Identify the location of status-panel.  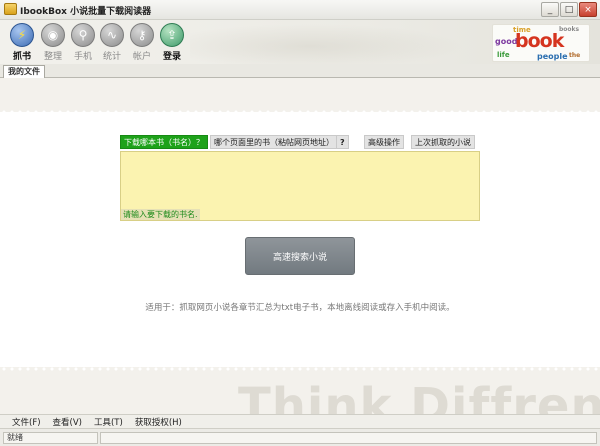
(348, 438).